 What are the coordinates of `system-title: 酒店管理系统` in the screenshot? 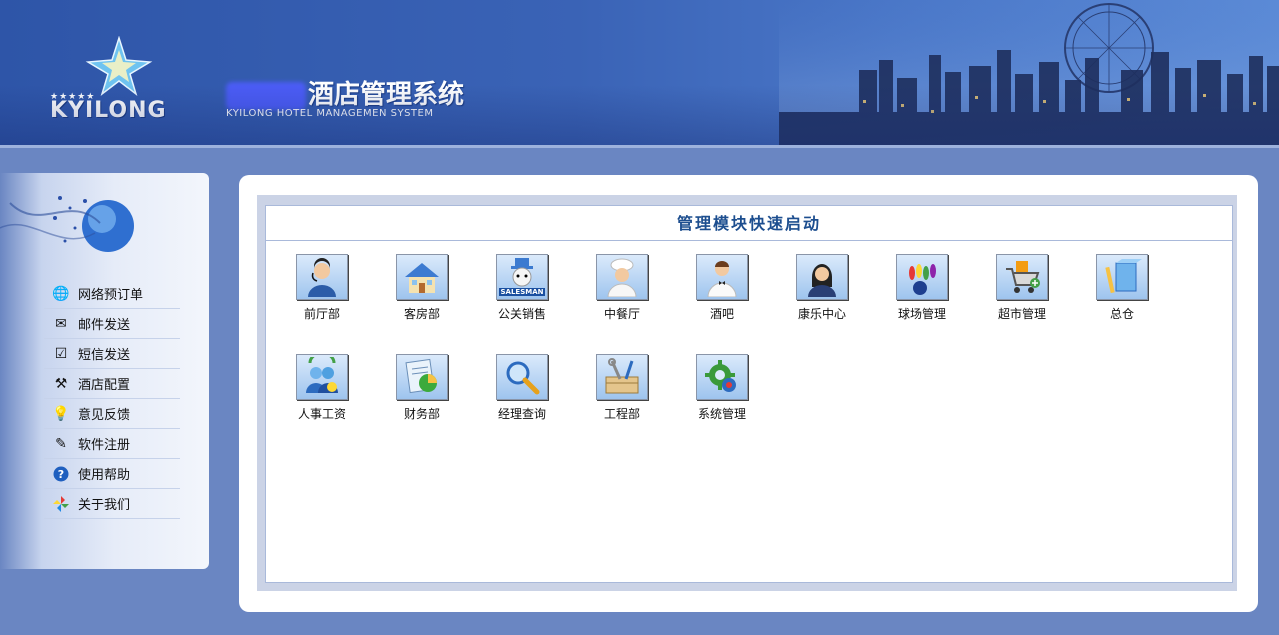 It's located at (345, 92).